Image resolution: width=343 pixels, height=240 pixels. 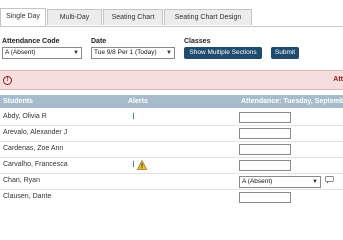 I want to click on warning-icon, so click(x=142, y=165).